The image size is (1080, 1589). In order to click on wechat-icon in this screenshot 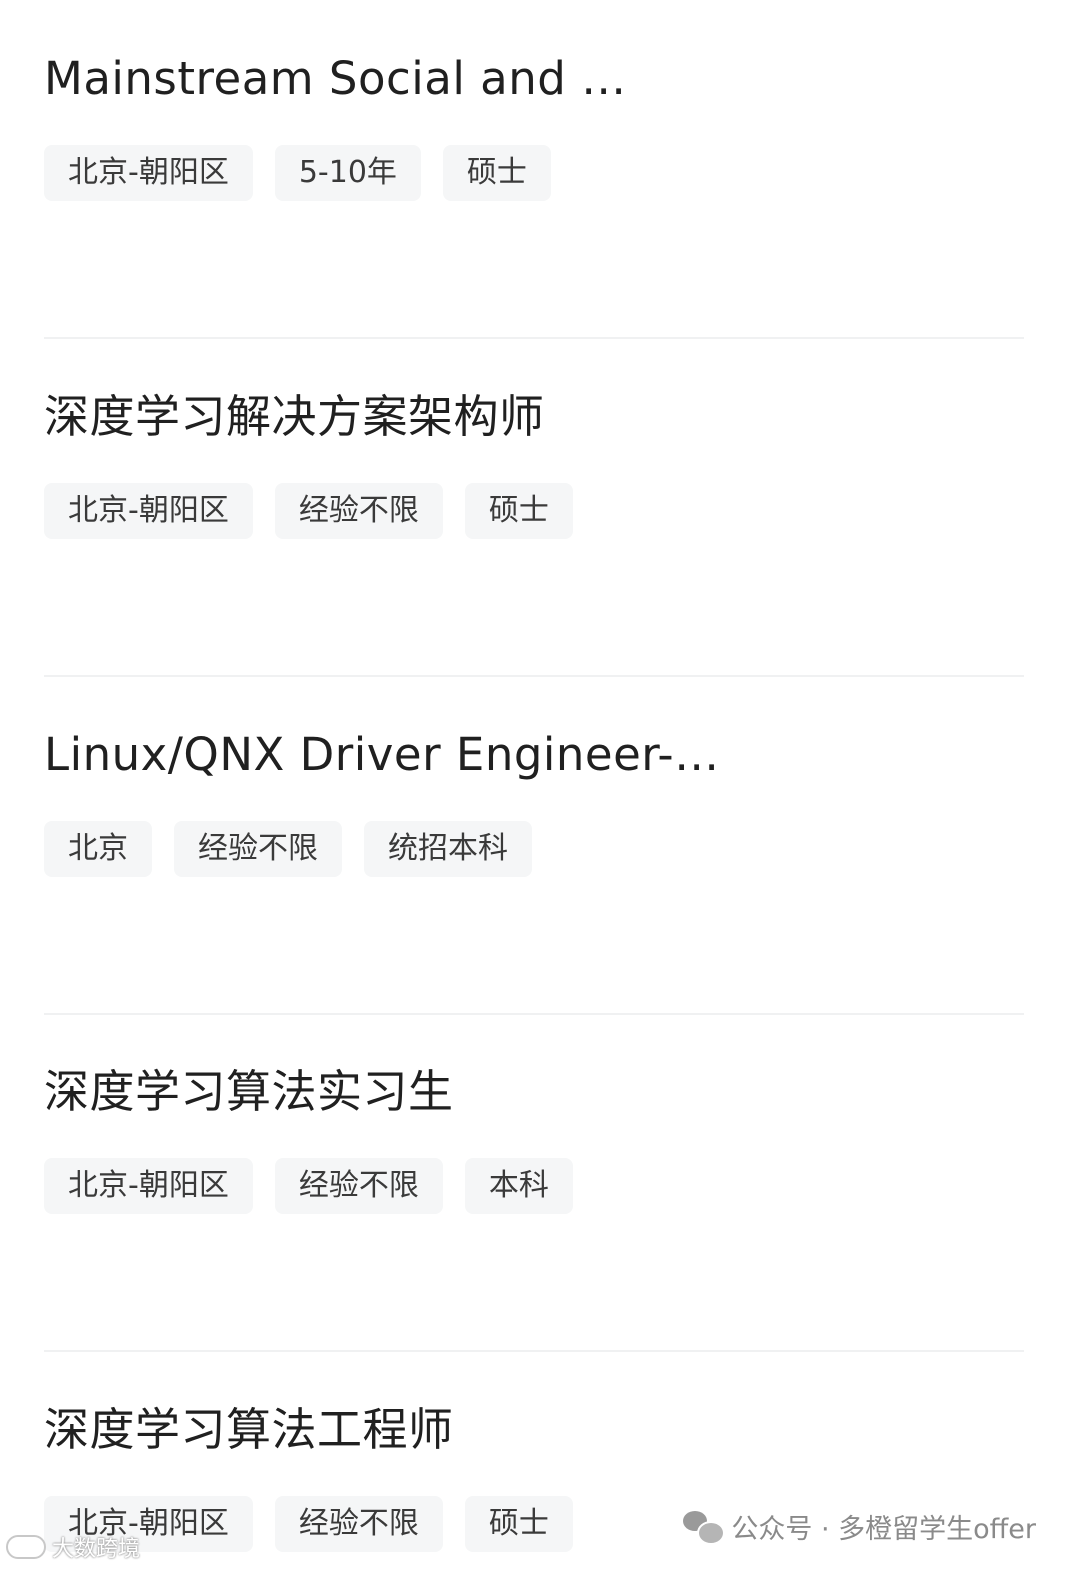, I will do `click(704, 1527)`.